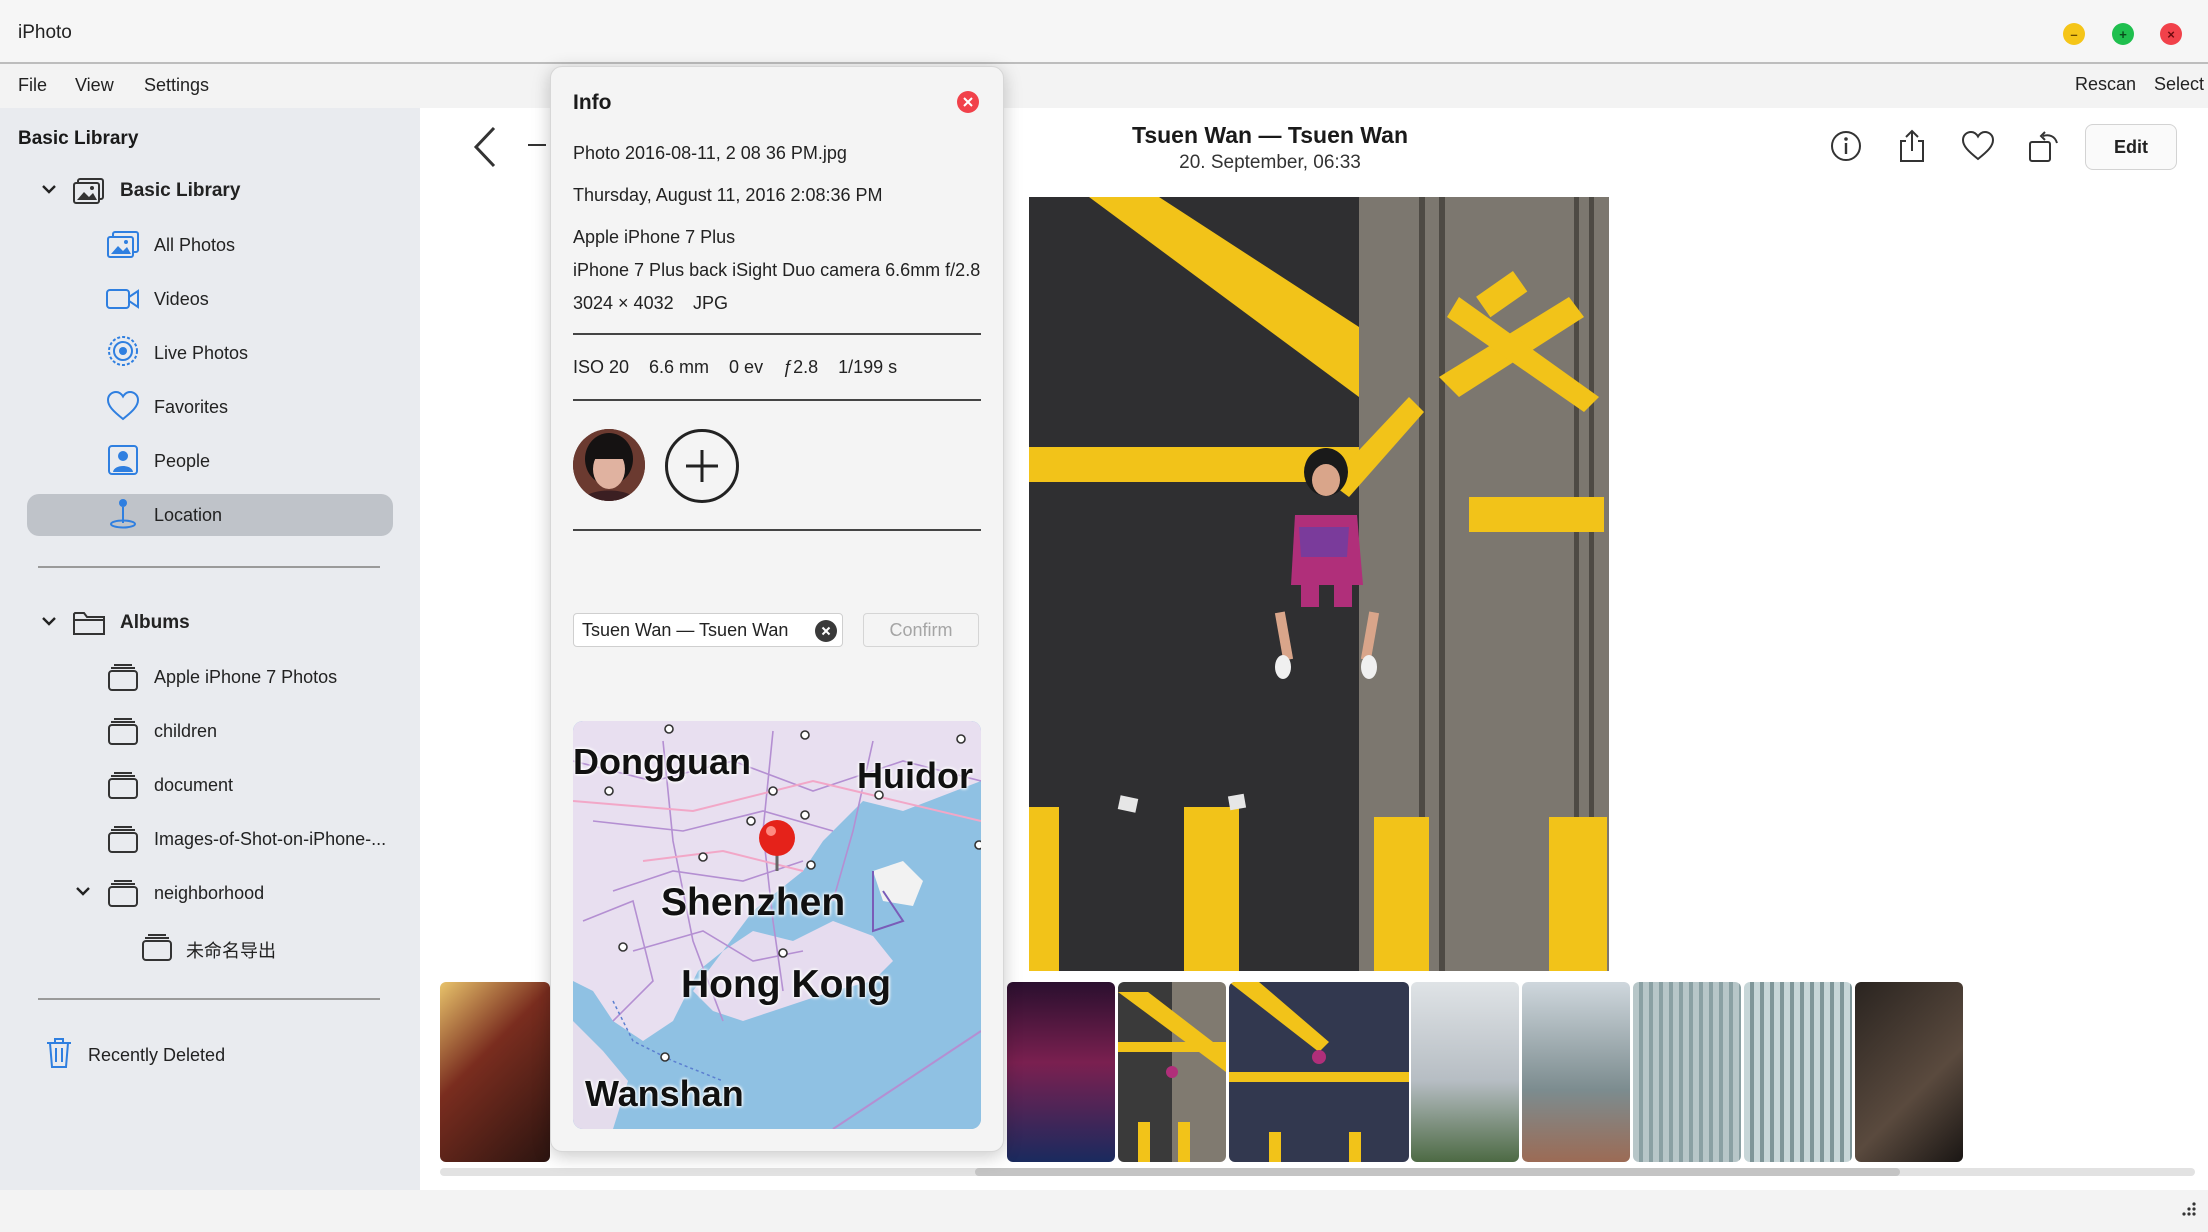 The height and width of the screenshot is (1232, 2208). Describe the element at coordinates (921, 630) in the screenshot. I see `confirm-button: Confirm` at that location.